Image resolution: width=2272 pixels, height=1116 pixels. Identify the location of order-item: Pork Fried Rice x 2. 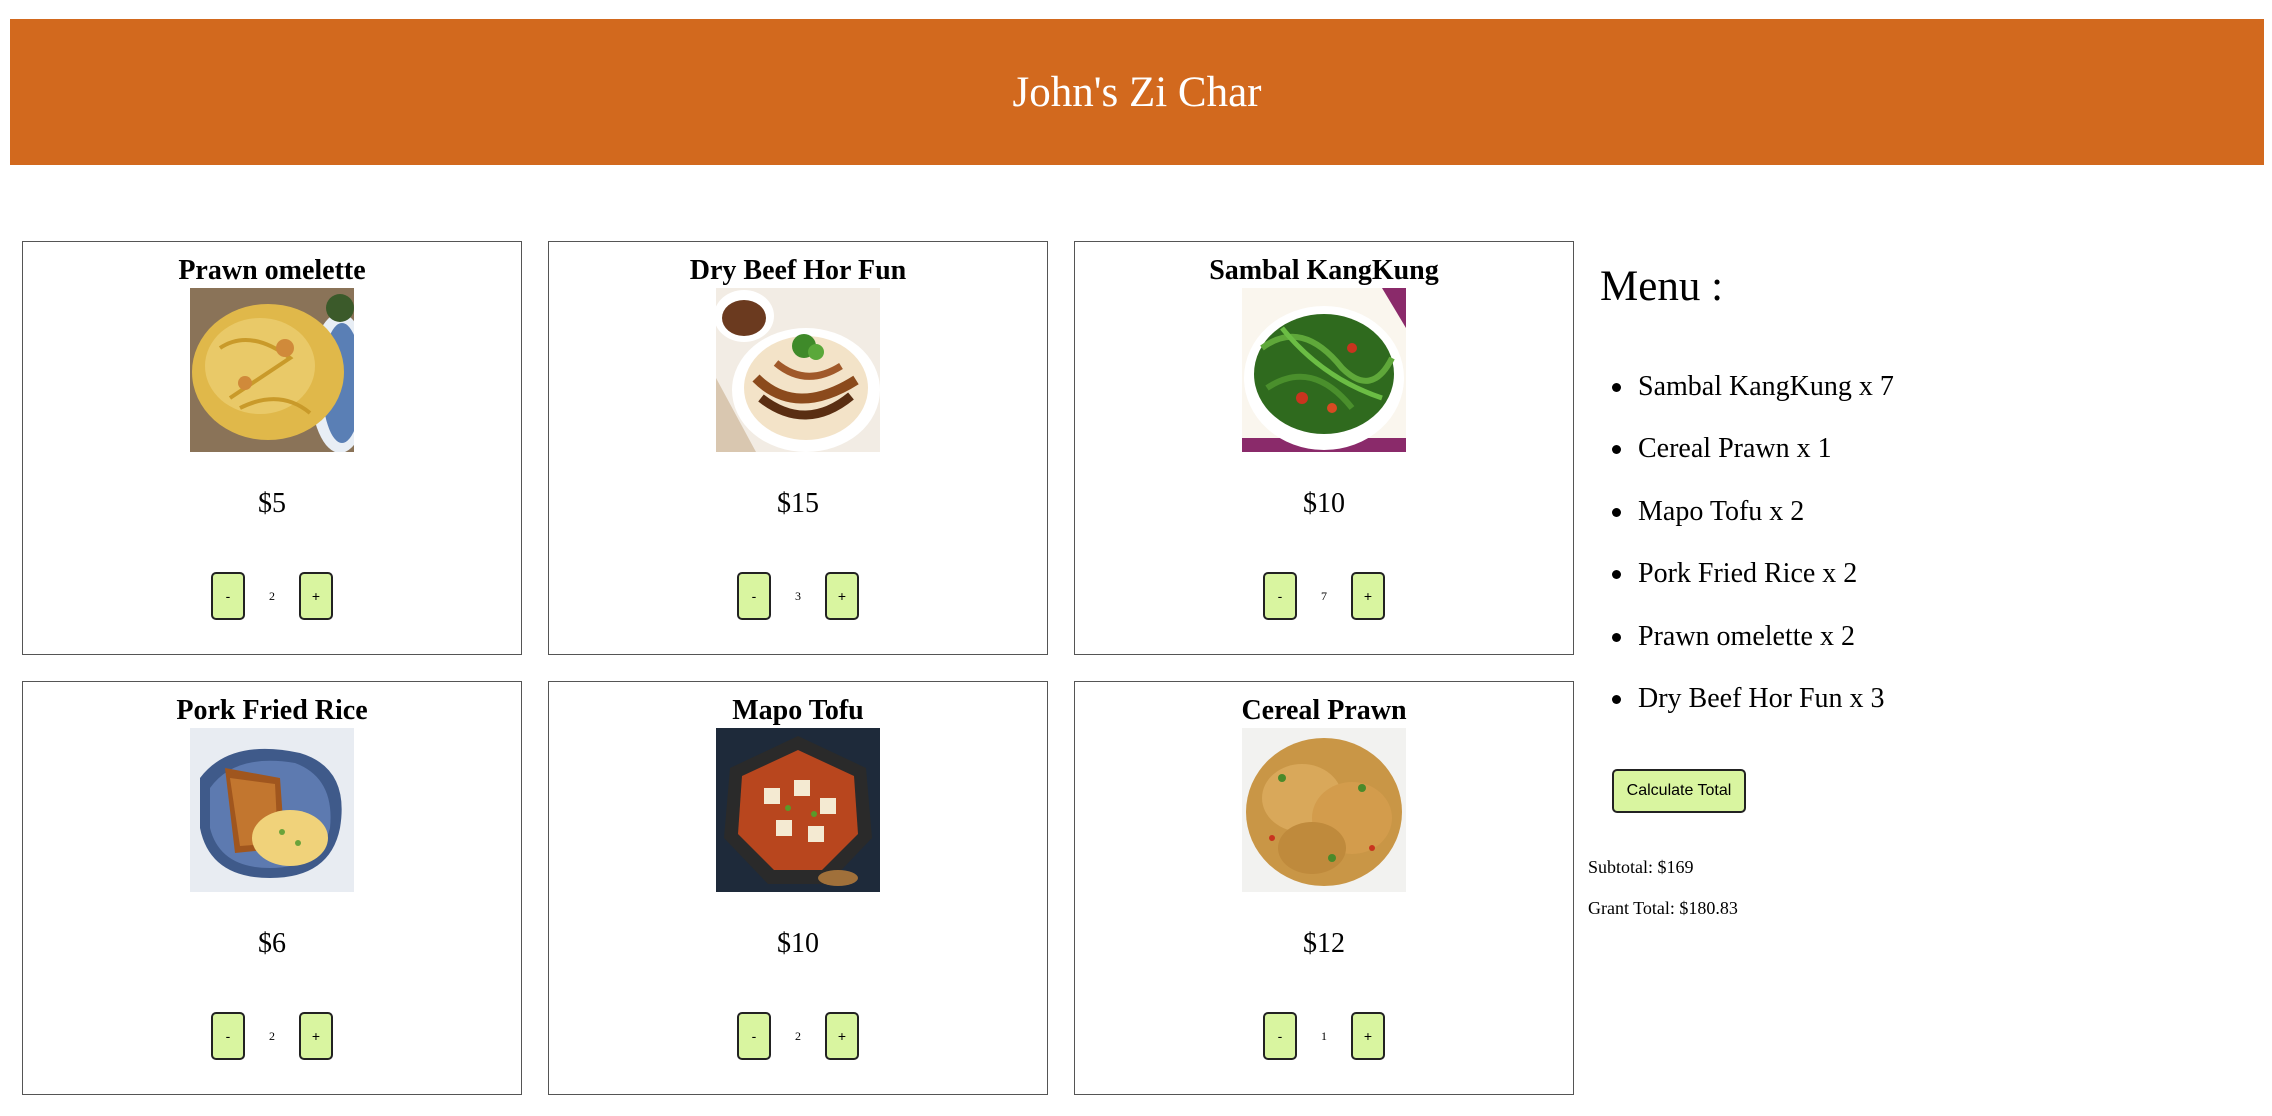
(1747, 574).